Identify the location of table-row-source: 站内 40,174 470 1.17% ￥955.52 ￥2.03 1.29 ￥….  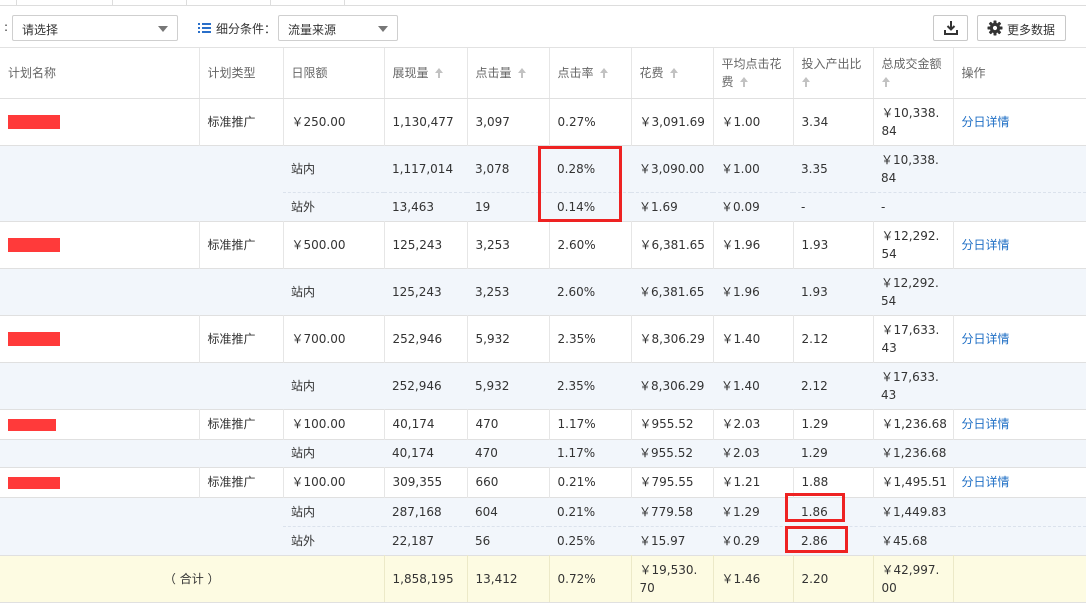
(543, 452).